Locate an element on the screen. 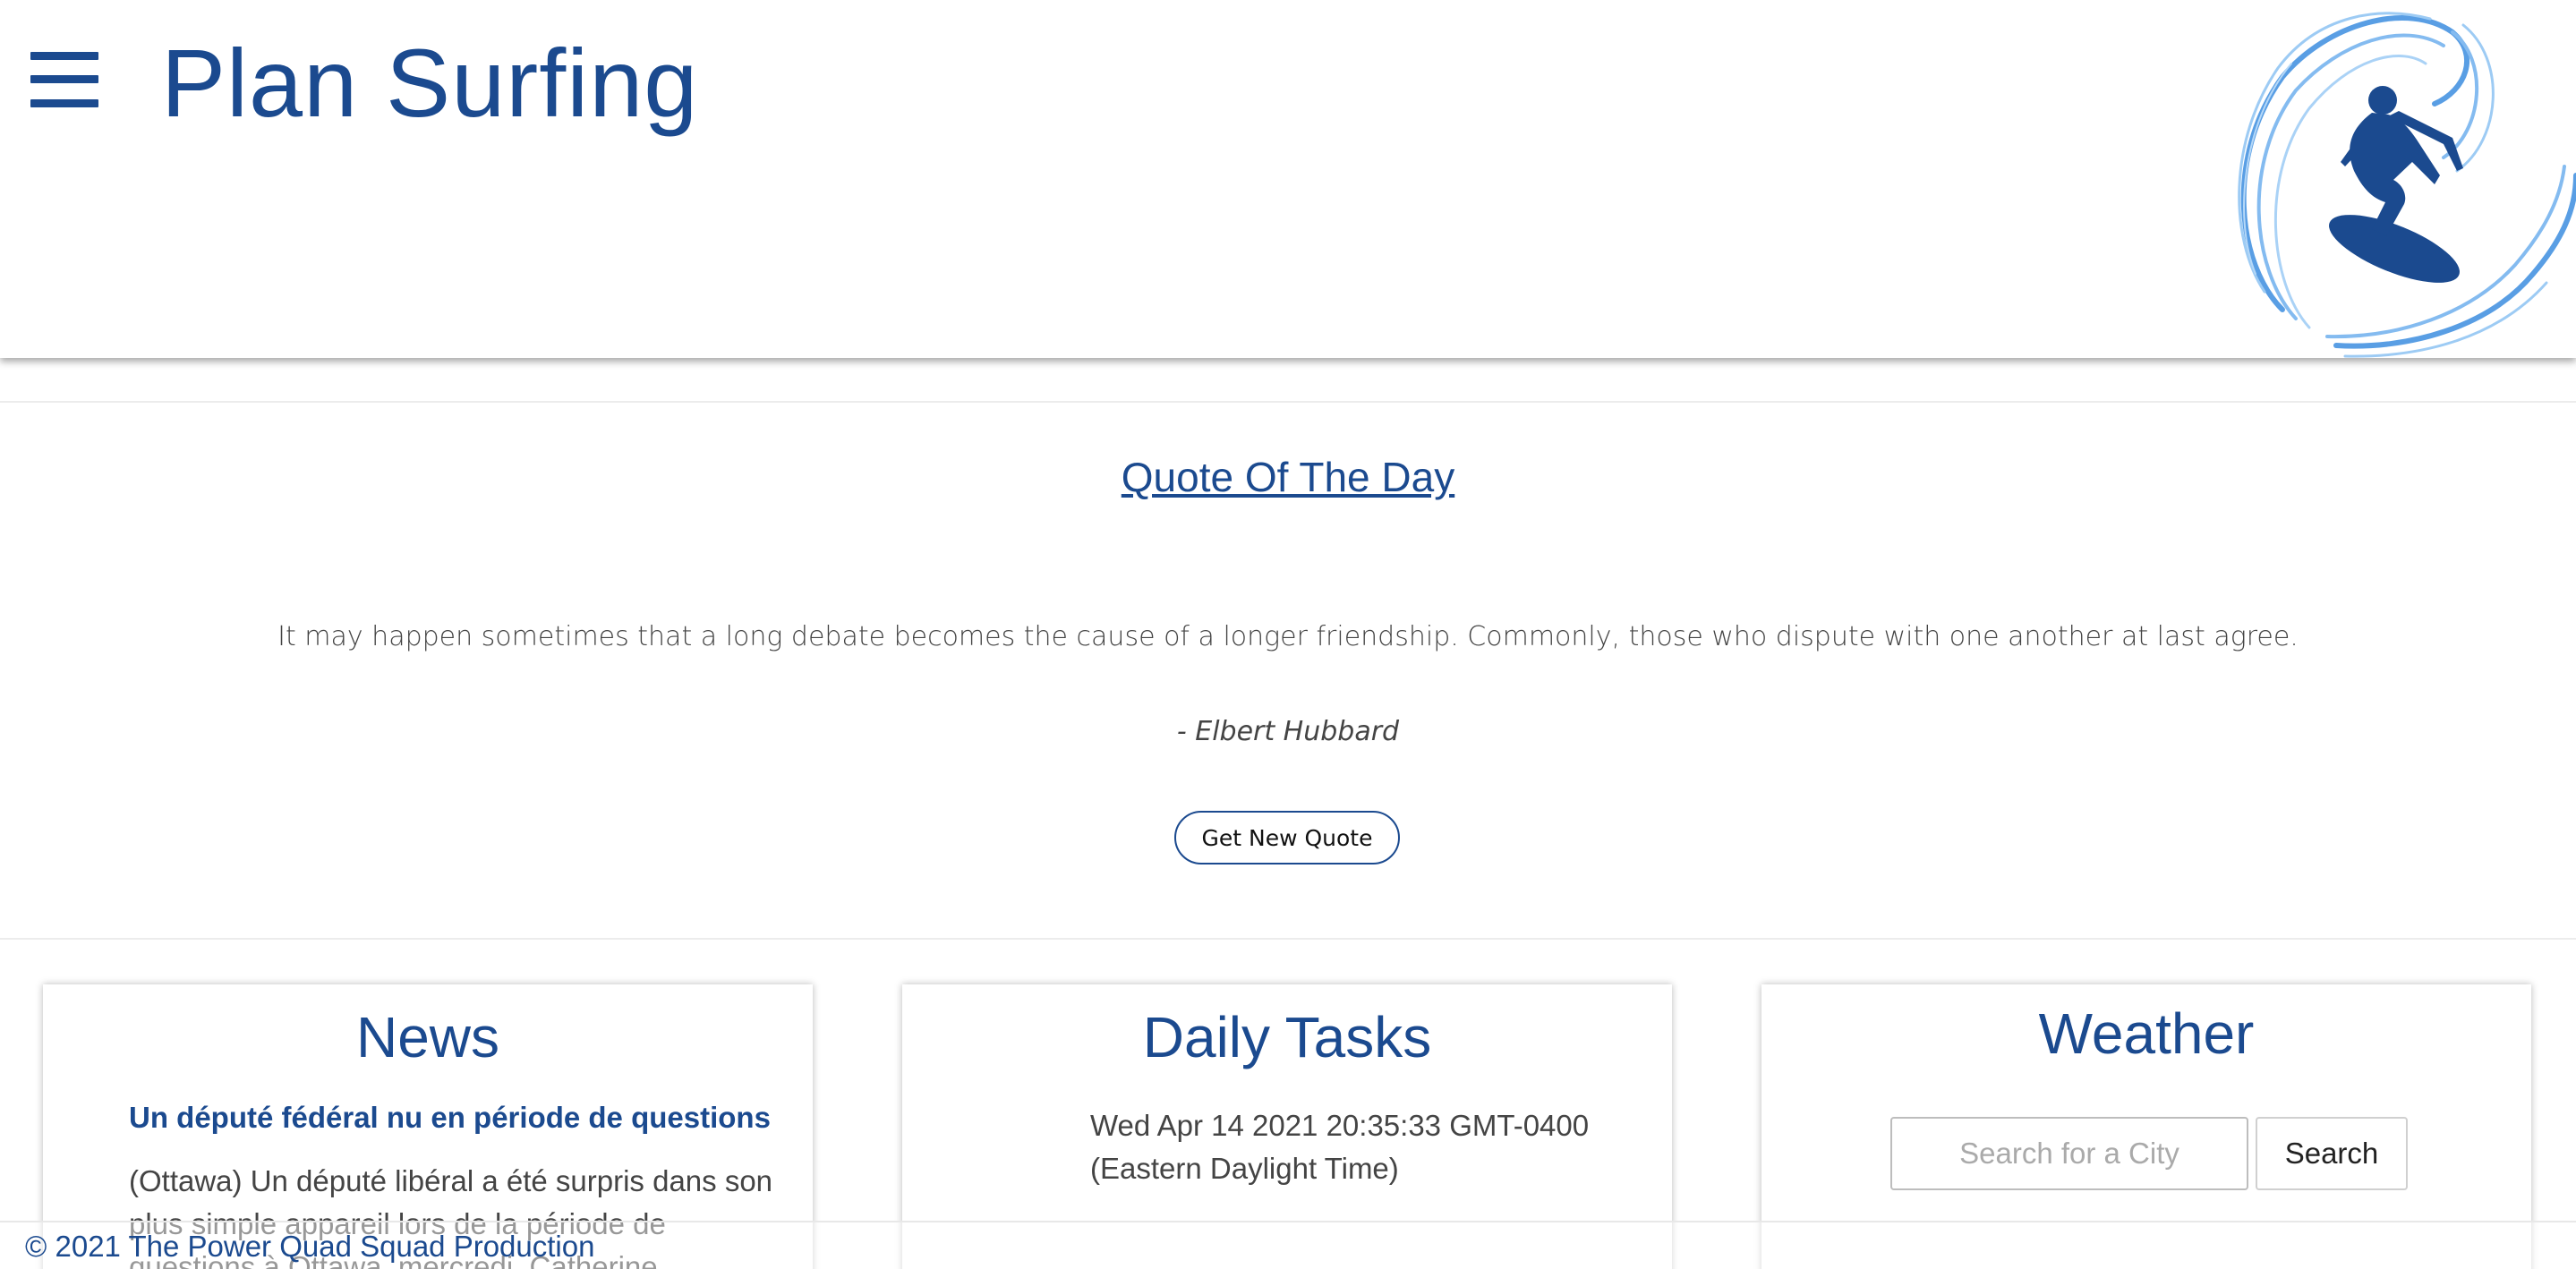 The height and width of the screenshot is (1269, 2576). footer-copyright: © 2021 The Power Quad Squad Production is located at coordinates (310, 1247).